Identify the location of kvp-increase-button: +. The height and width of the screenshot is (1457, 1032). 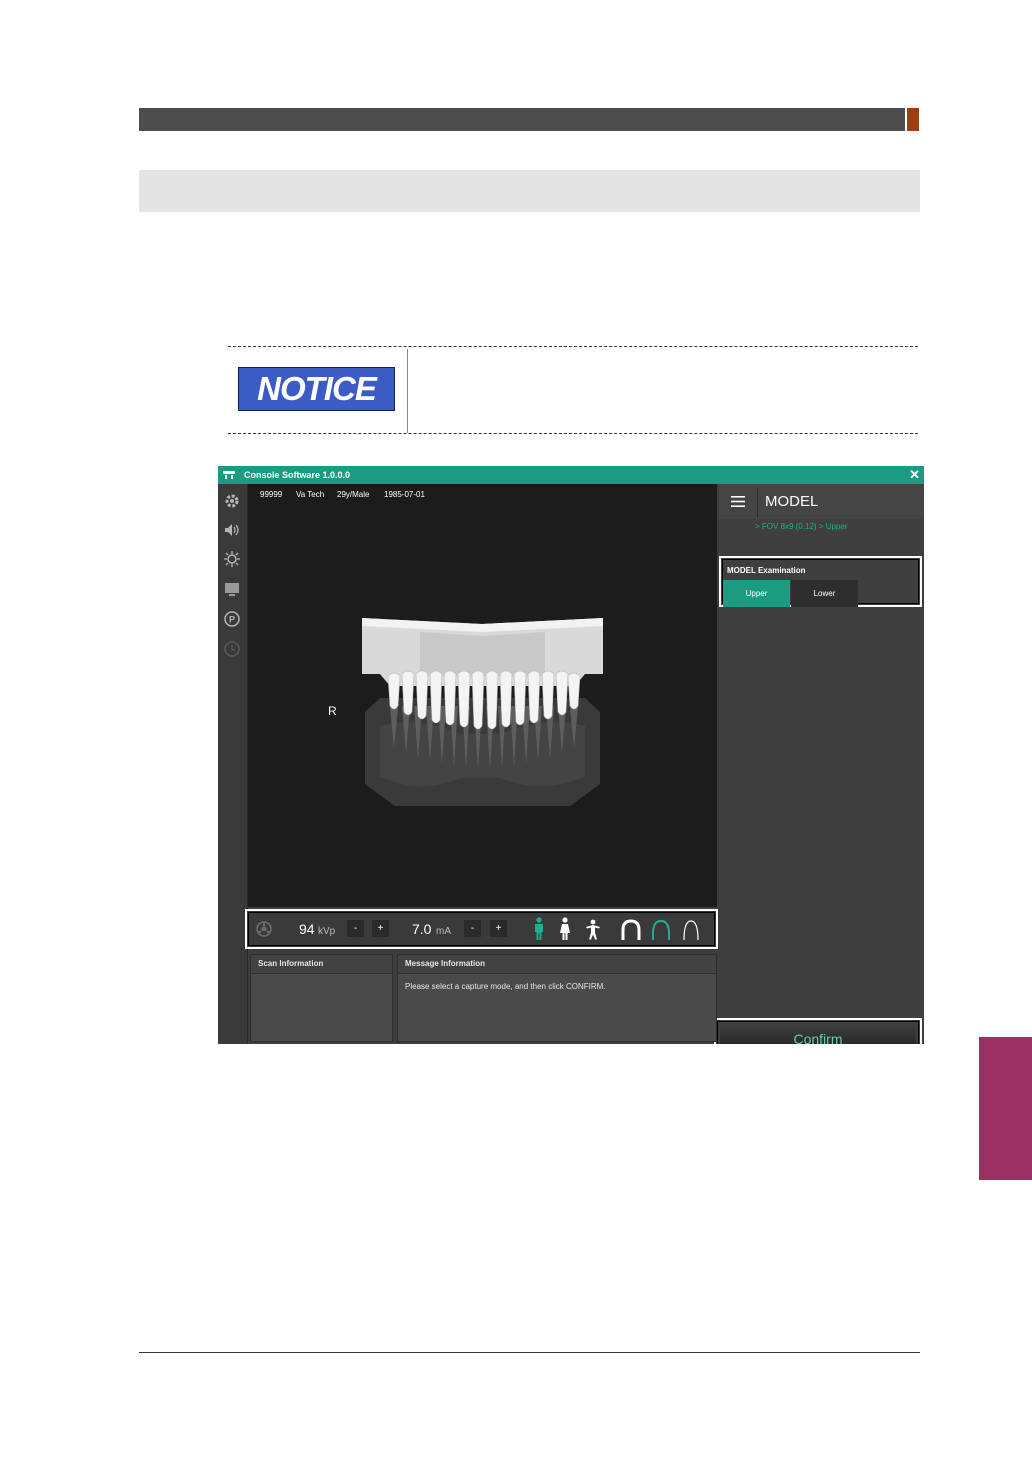
(380, 928).